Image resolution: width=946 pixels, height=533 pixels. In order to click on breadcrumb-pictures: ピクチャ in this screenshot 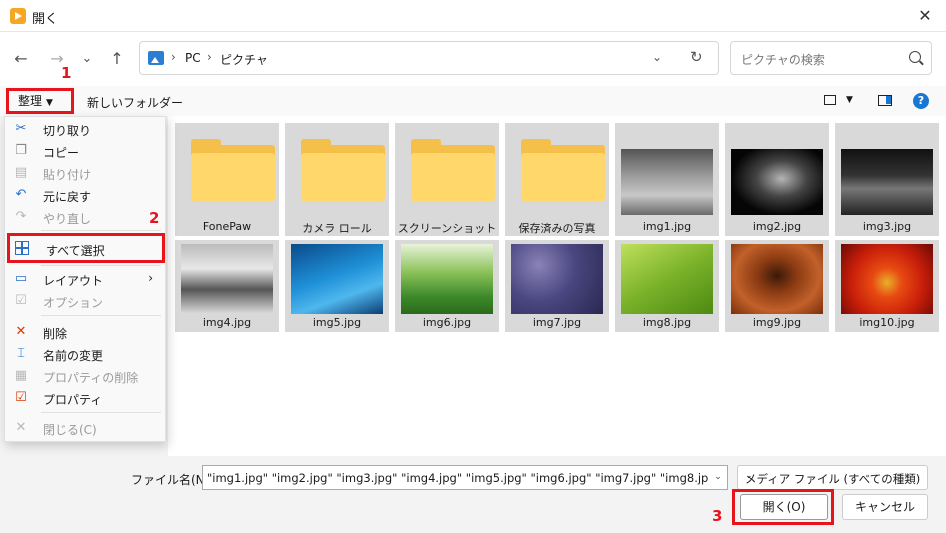, I will do `click(244, 59)`.